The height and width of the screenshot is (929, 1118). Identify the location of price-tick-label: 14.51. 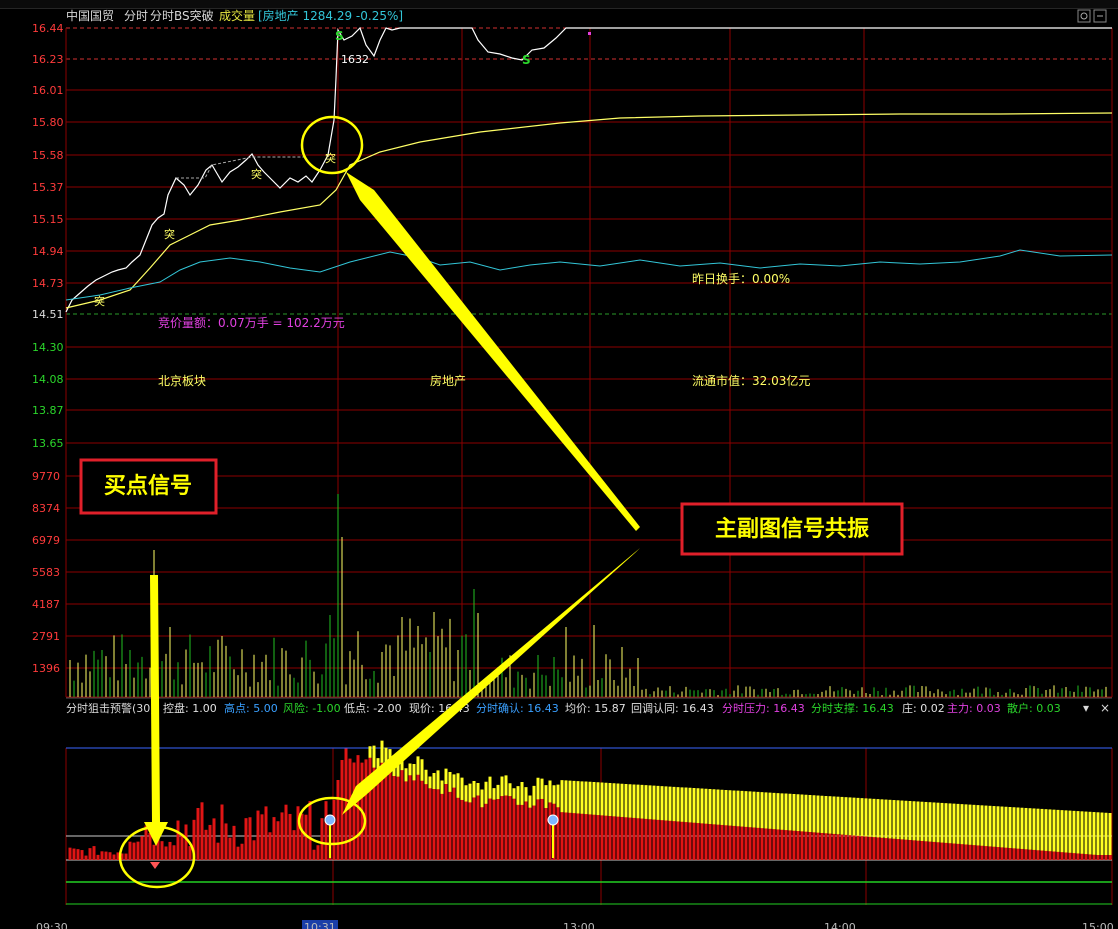
(48, 314).